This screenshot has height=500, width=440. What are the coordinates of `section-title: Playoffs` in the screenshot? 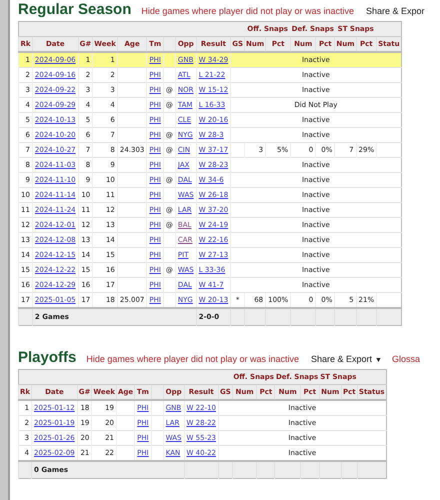 It's located at (47, 357).